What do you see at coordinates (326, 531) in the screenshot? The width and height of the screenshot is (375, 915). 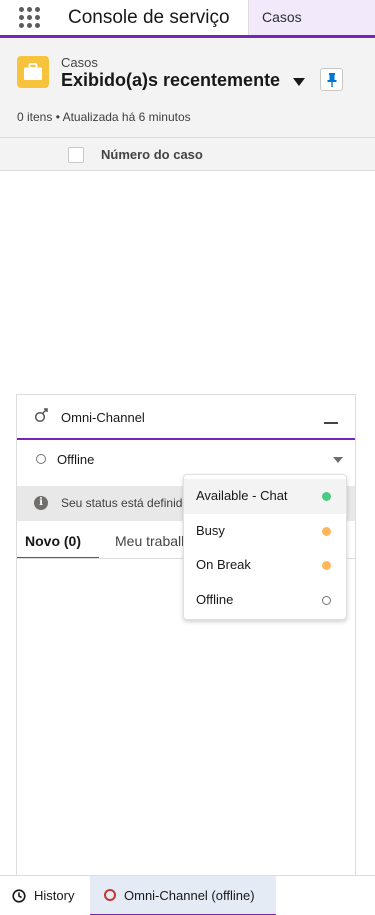 I see `busy-status-dot-icon` at bounding box center [326, 531].